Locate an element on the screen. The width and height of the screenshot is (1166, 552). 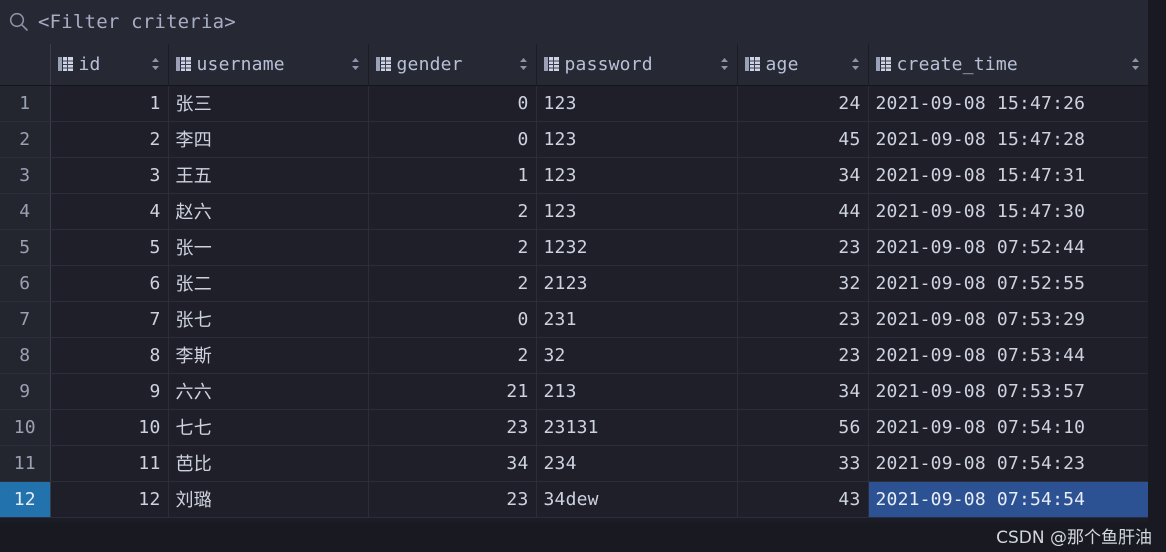
cell-create_time: 2021-09-08 07:52:44 is located at coordinates (1008, 247).